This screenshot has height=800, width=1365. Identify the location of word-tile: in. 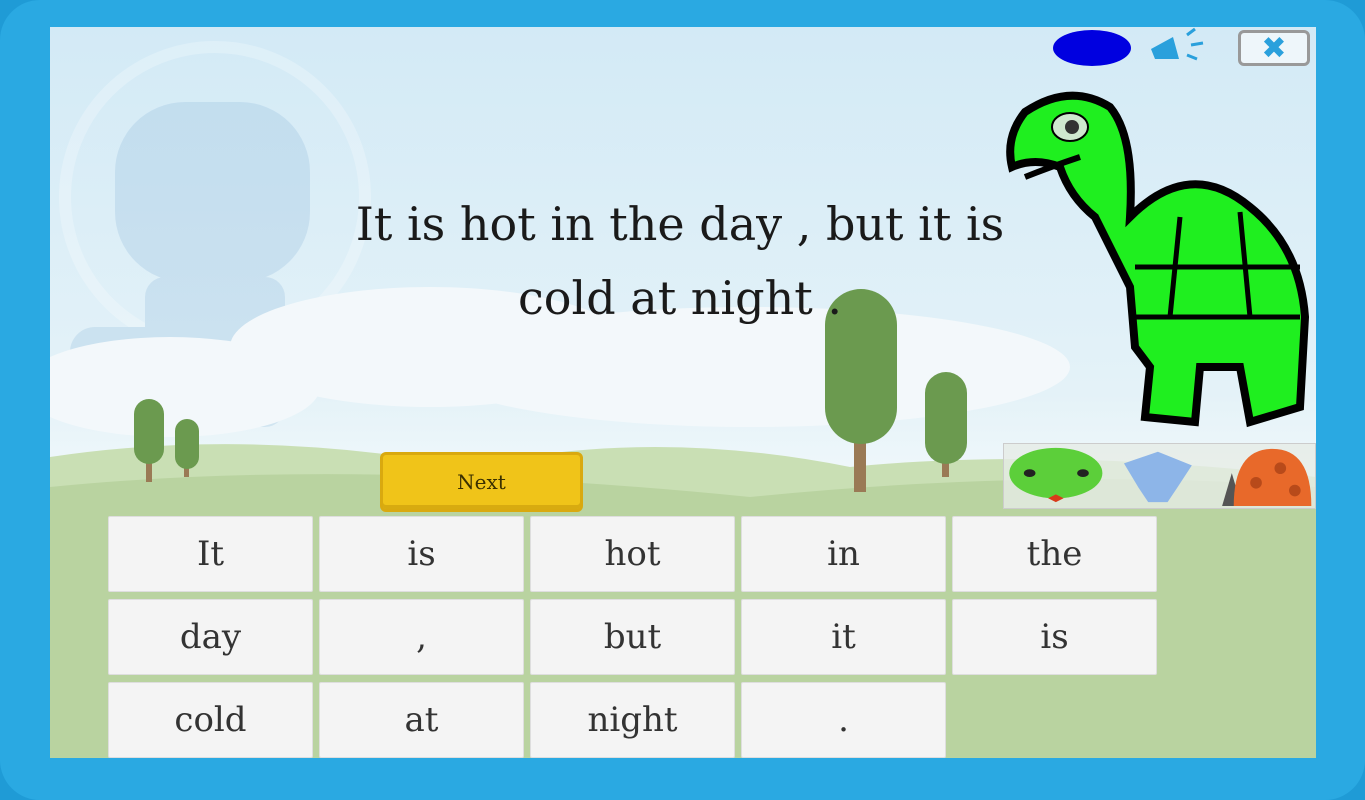
(843, 554).